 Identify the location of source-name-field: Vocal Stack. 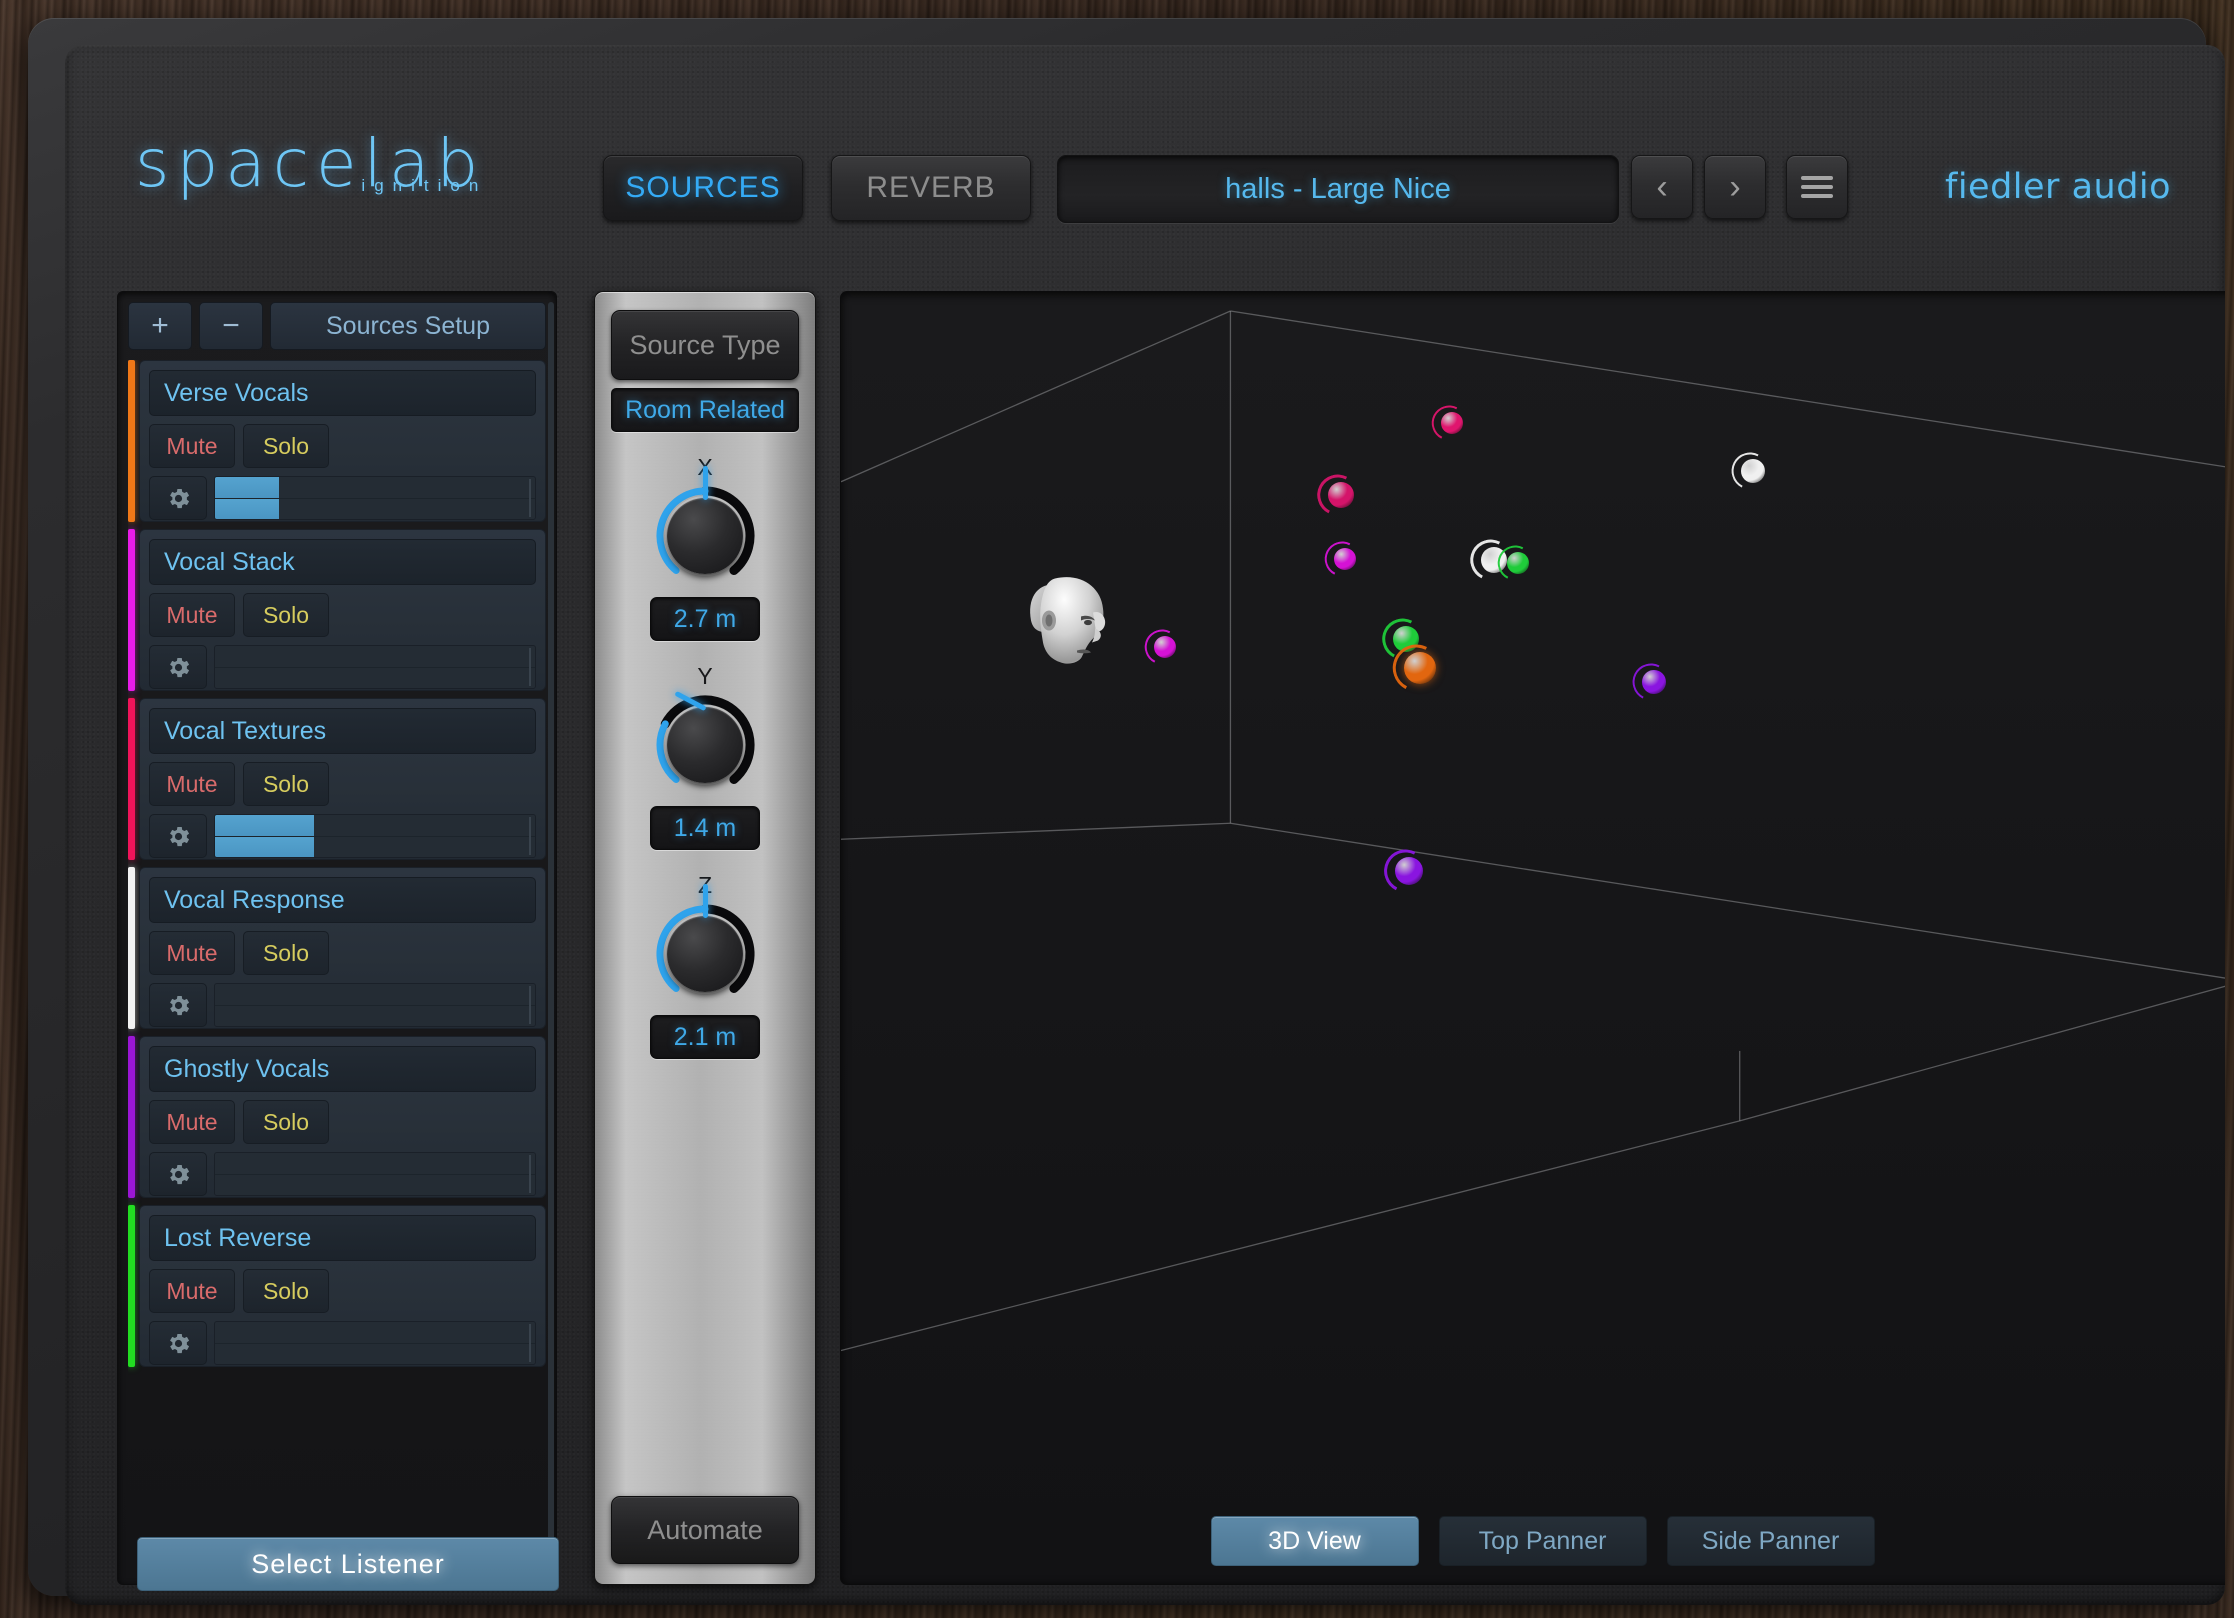
(342, 562).